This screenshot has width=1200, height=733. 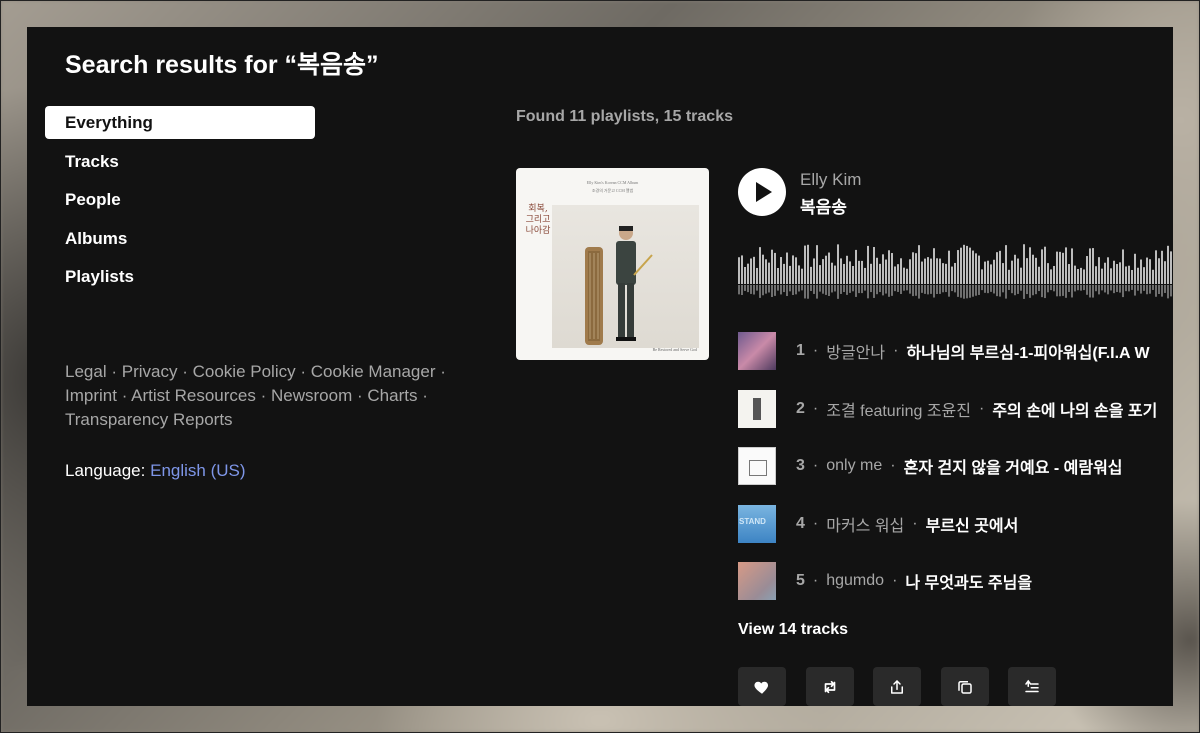 I want to click on play-button, so click(x=762, y=192).